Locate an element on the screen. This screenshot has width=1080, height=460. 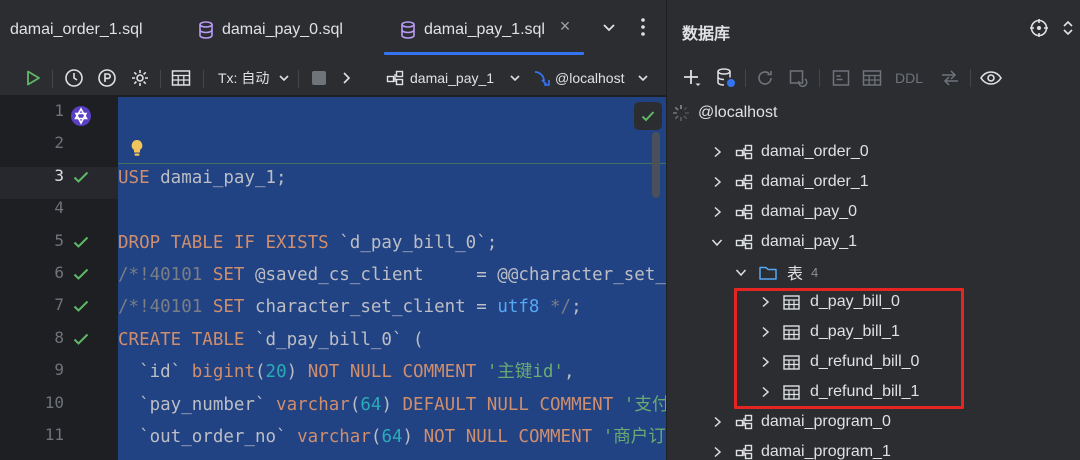
table-editor-button is located at coordinates (872, 78).